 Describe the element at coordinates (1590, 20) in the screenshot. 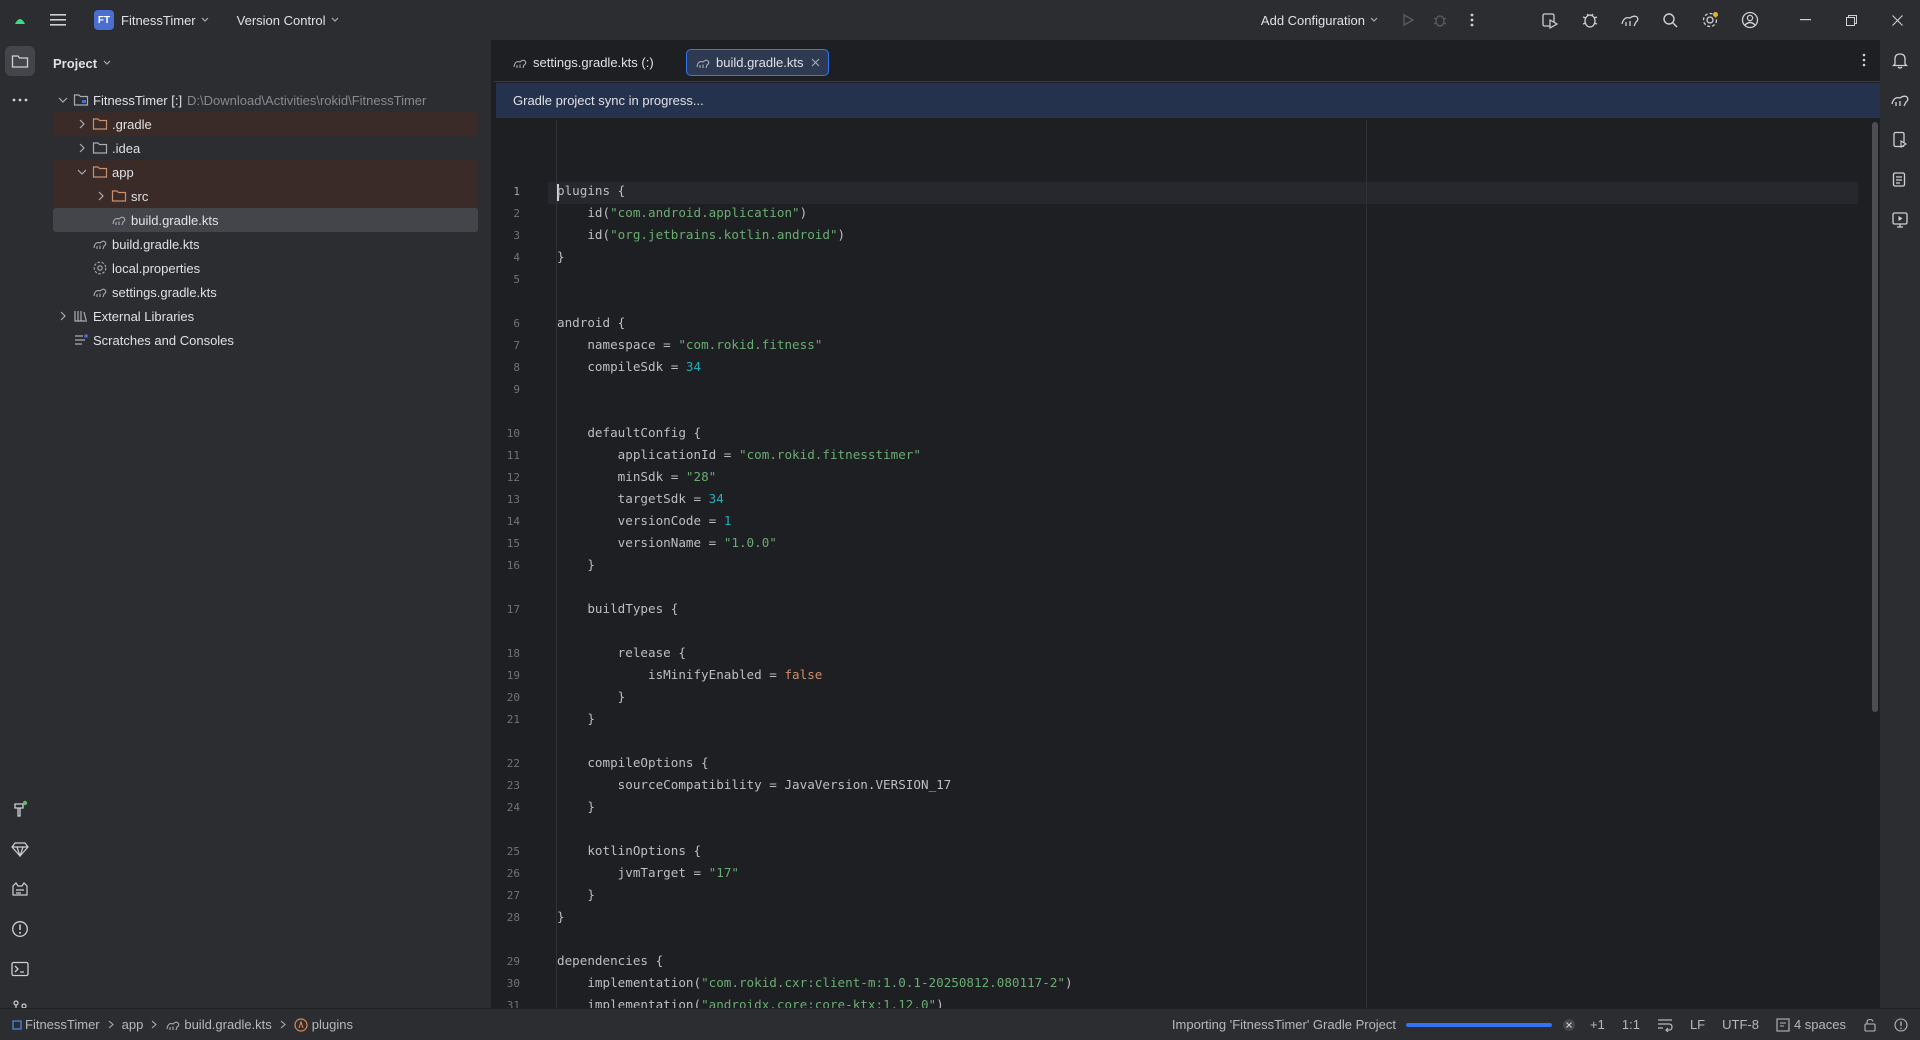

I see `app-inspection-icon` at that location.